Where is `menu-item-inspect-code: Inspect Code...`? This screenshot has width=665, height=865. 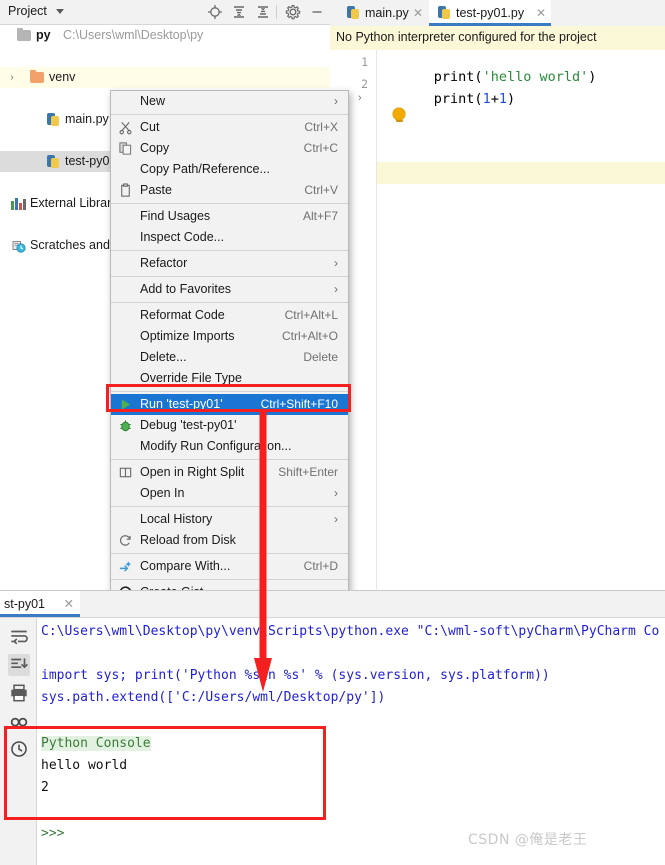
menu-item-inspect-code: Inspect Code... is located at coordinates (229, 237).